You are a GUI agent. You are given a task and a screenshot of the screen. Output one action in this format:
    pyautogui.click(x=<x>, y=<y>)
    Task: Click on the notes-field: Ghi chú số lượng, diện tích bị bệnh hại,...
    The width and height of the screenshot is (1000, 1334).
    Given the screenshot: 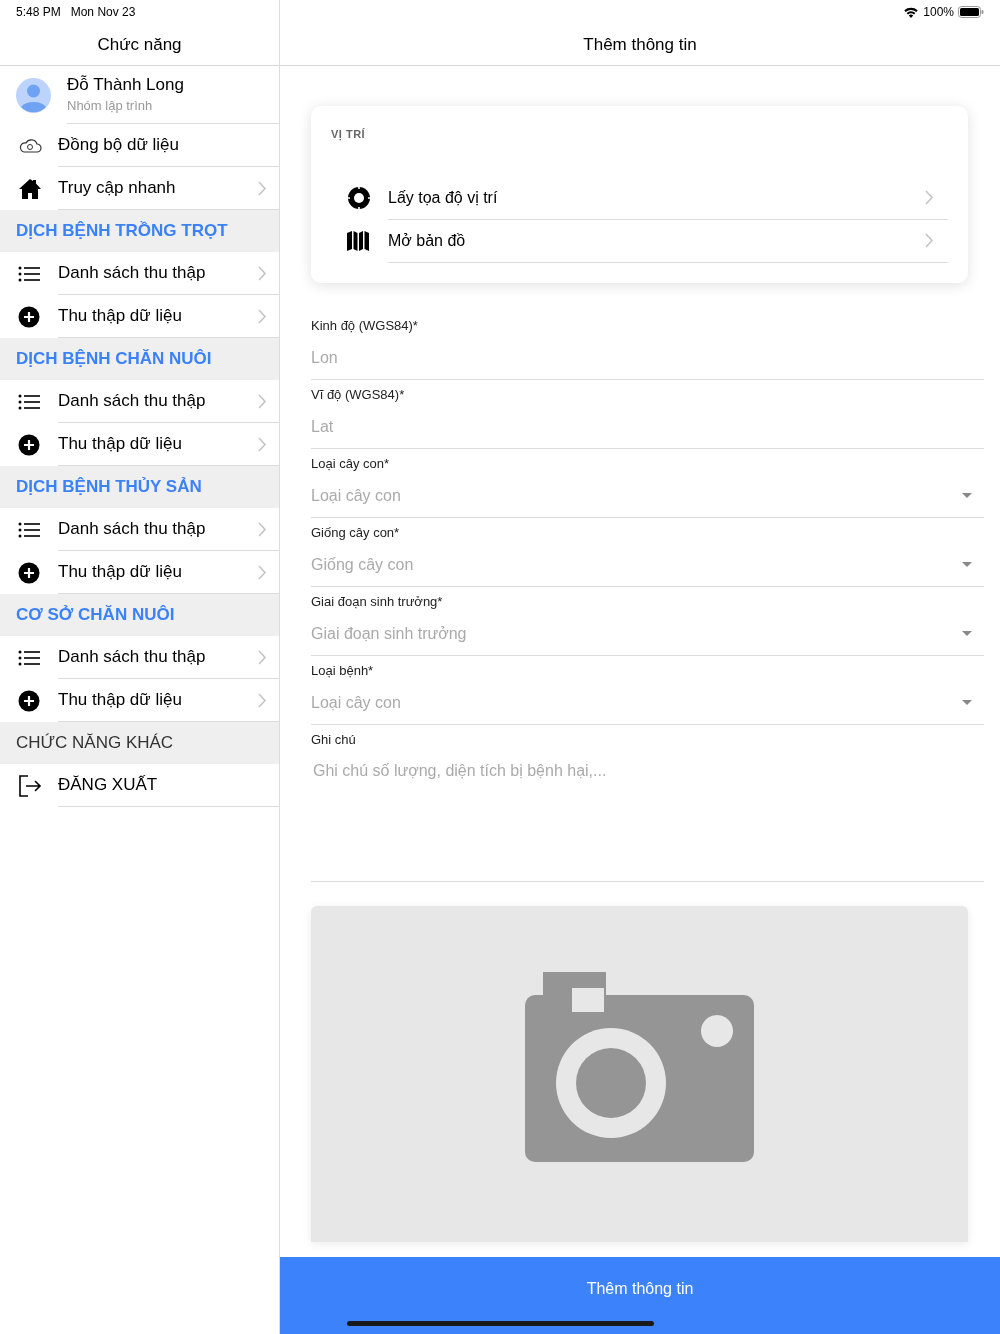 What is the action you would take?
    pyautogui.click(x=647, y=815)
    